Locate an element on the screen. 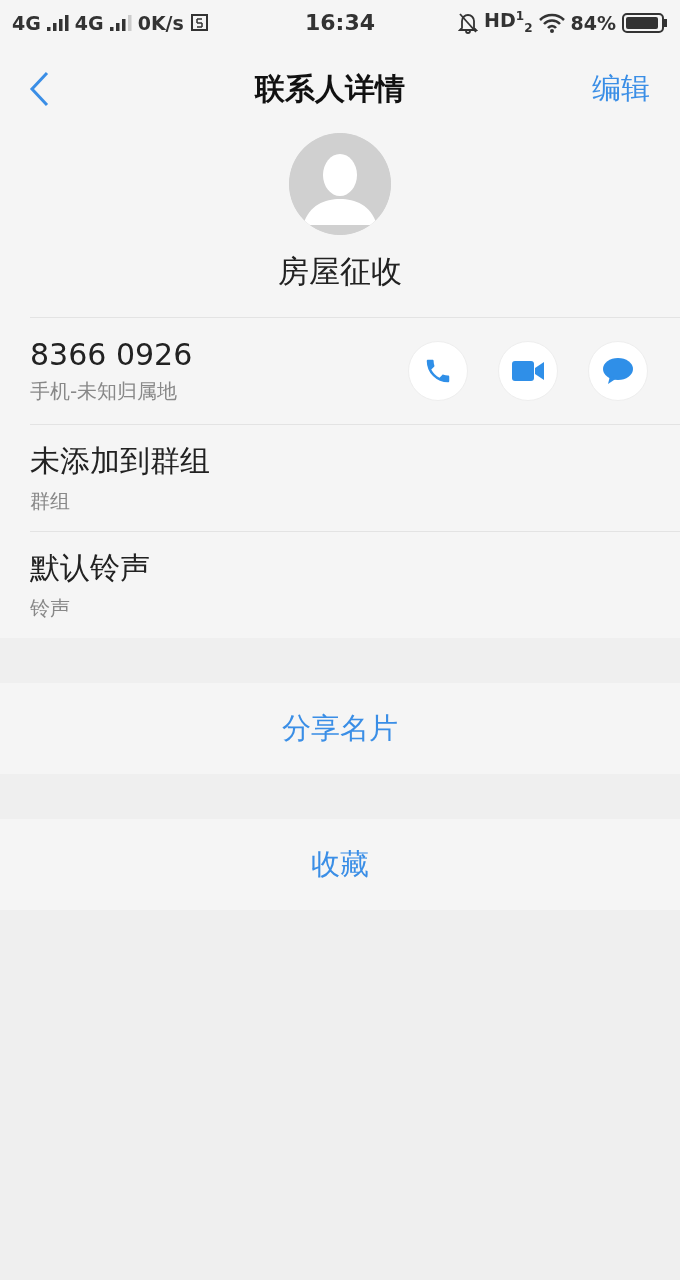 The image size is (680, 1280). bell-muted-icon is located at coordinates (468, 22).